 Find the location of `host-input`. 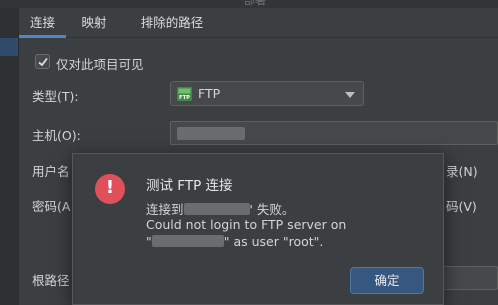

host-input is located at coordinates (334, 133).